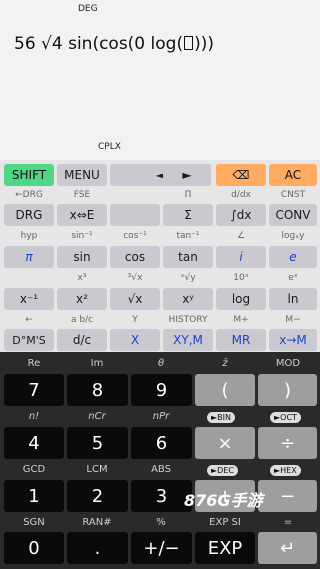 The width and height of the screenshot is (320, 569). Describe the element at coordinates (241, 236) in the screenshot. I see `label-angle: ∠` at that location.